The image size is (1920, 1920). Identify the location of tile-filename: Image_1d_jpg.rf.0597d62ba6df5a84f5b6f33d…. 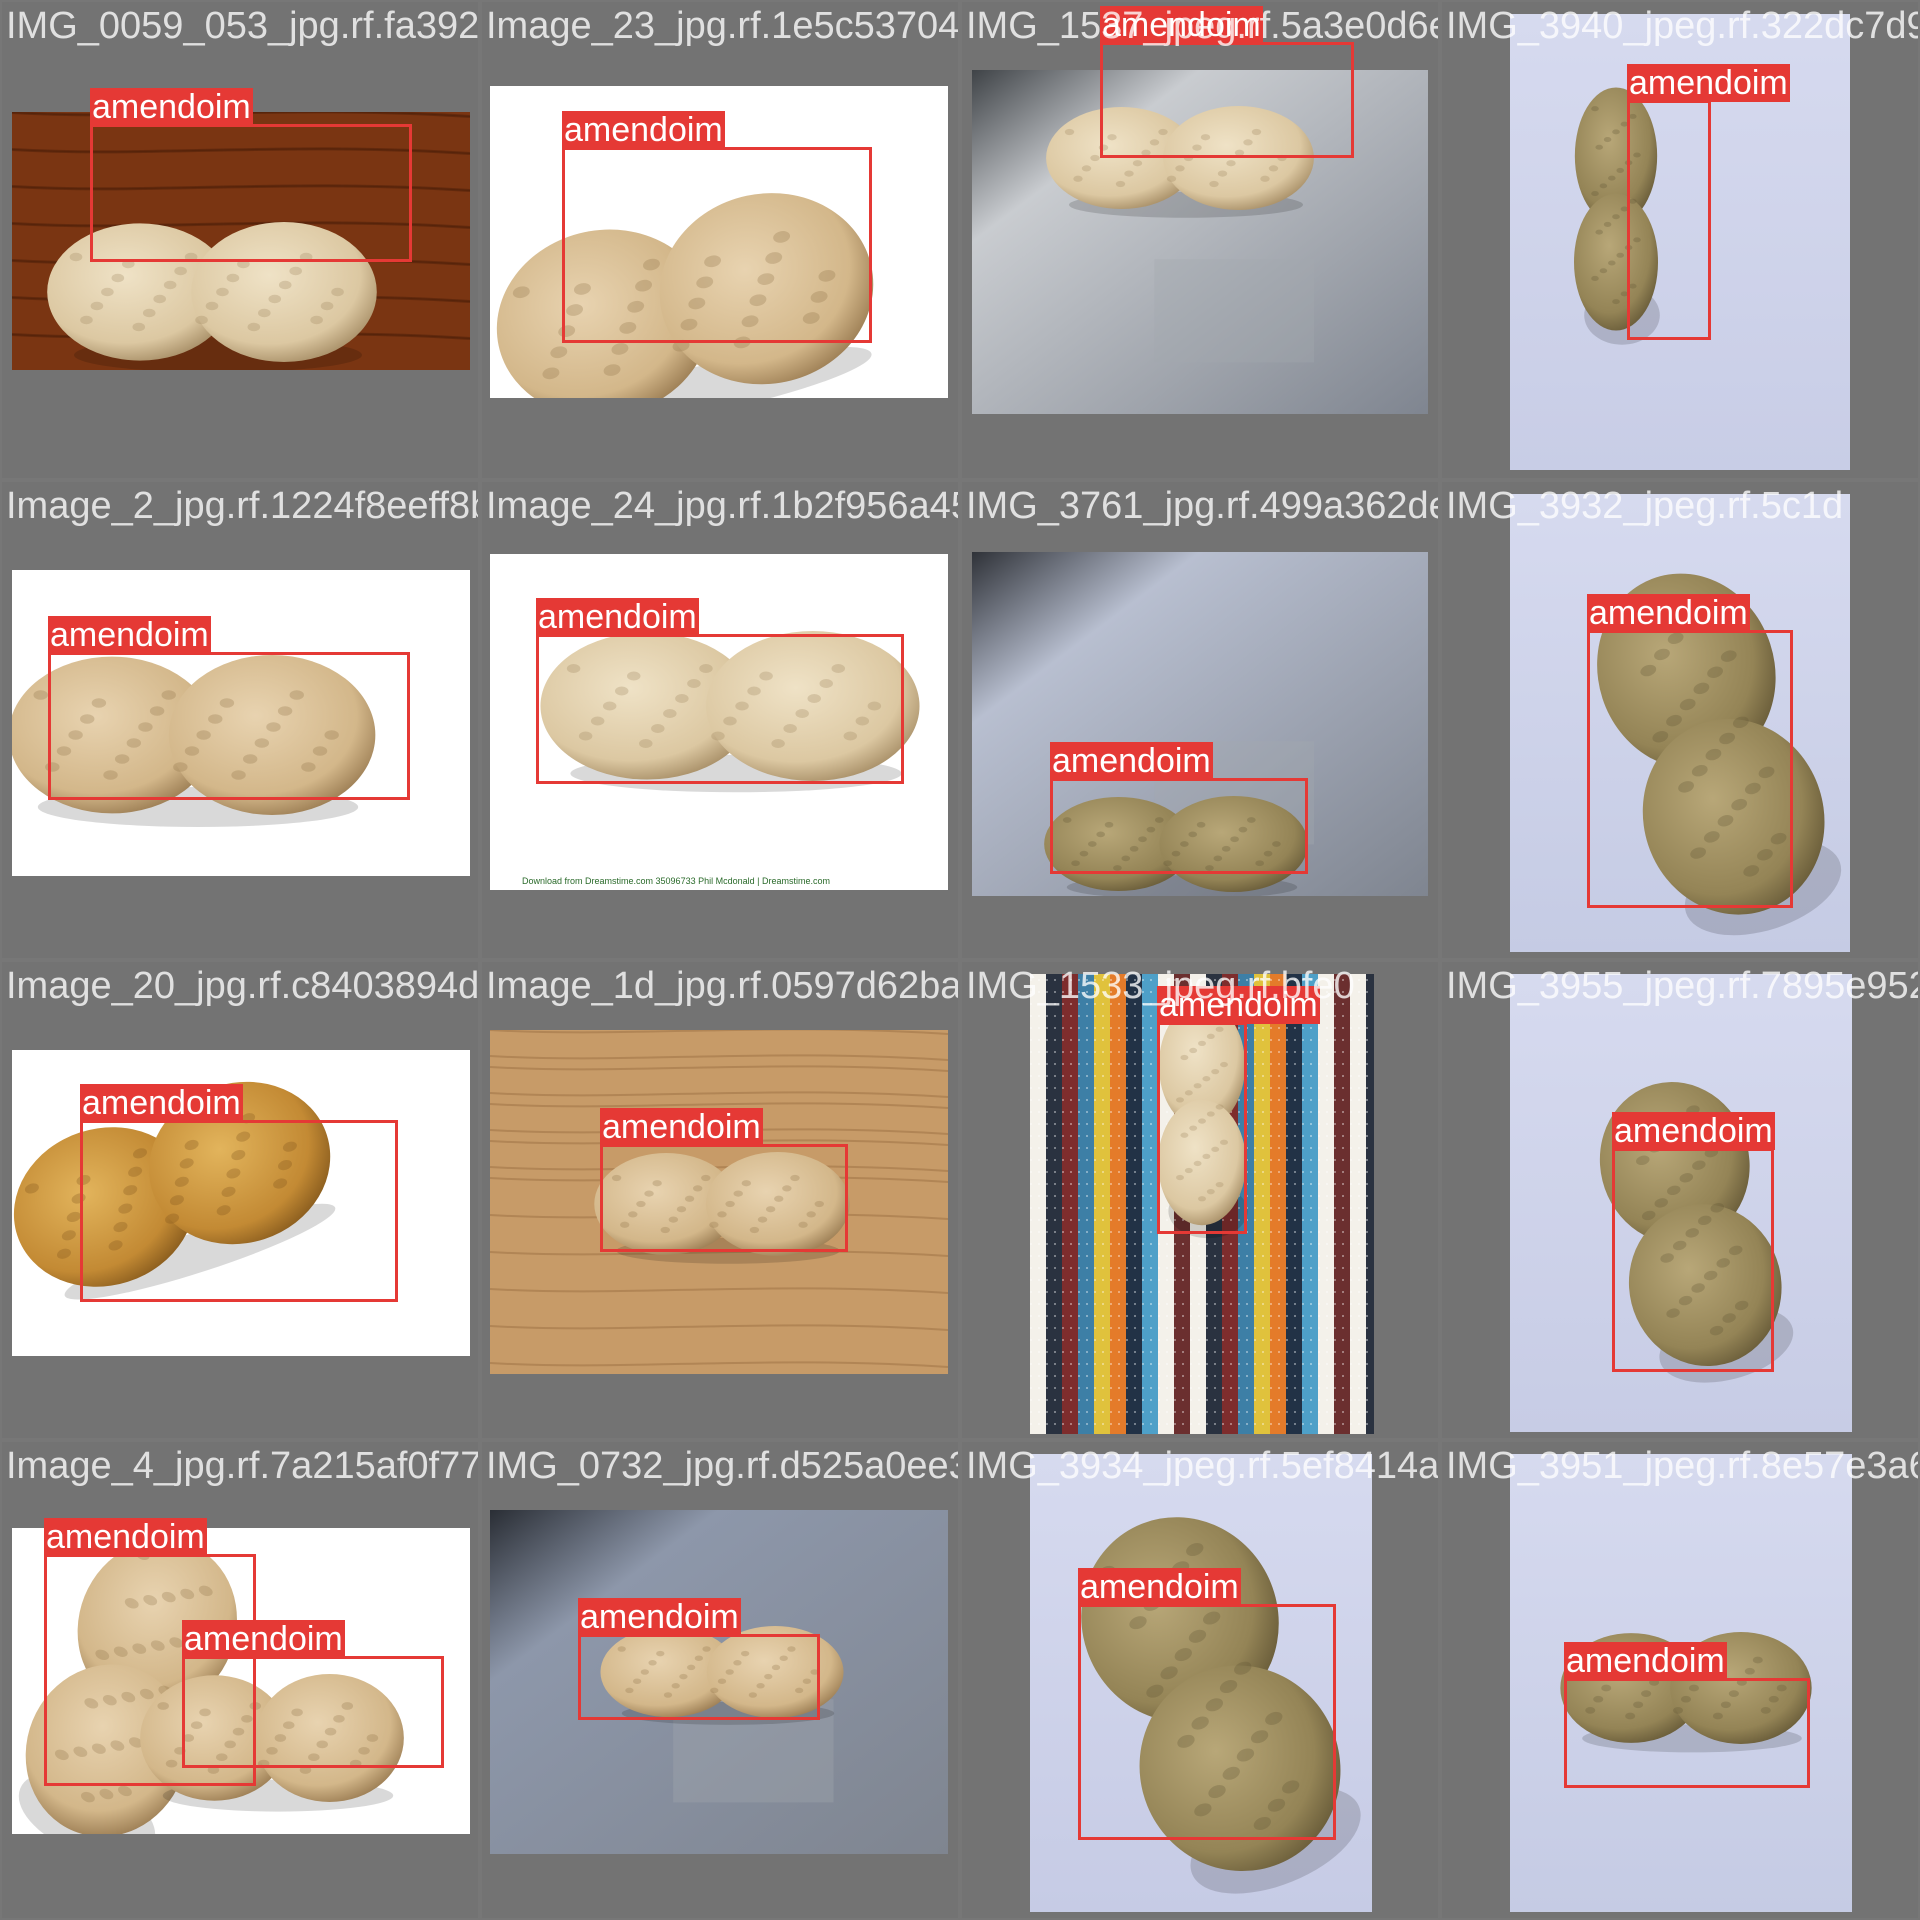
(722, 986).